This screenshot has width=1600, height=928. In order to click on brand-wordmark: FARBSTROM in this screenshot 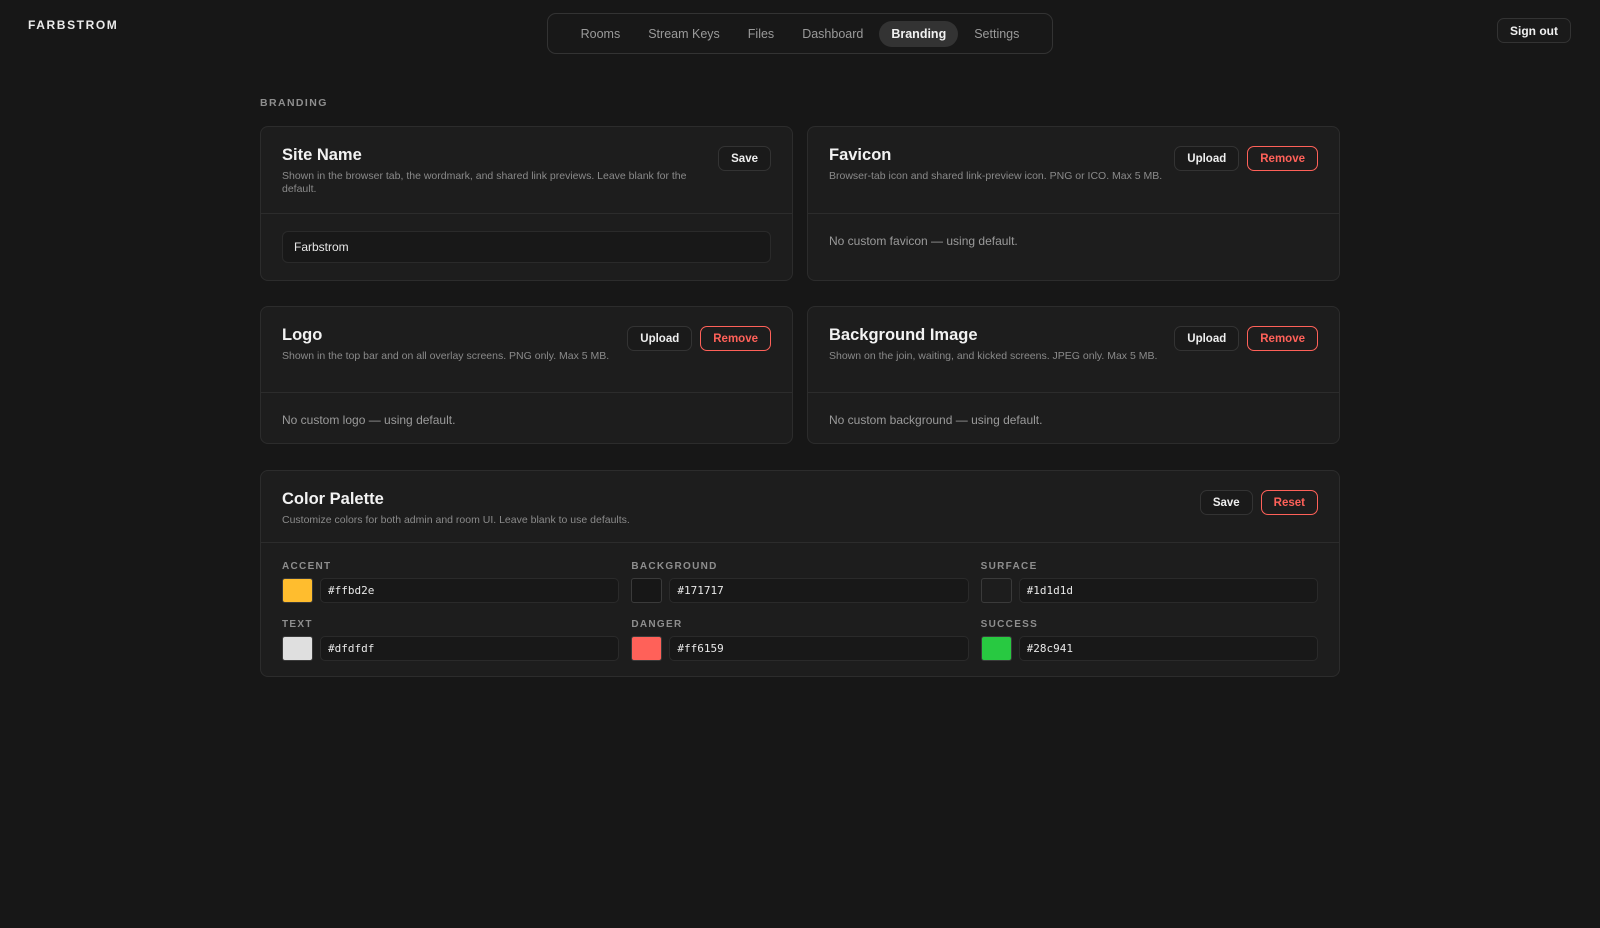, I will do `click(73, 25)`.